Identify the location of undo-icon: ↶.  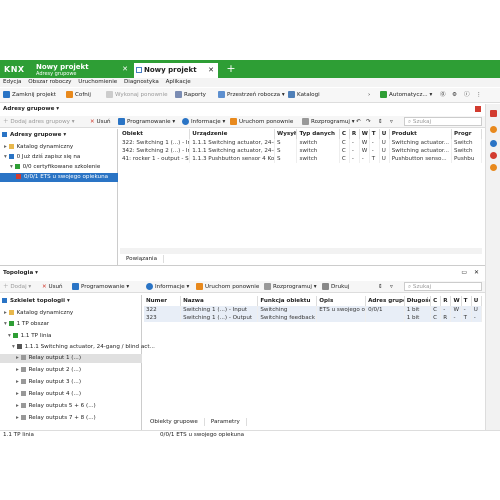
(358, 122).